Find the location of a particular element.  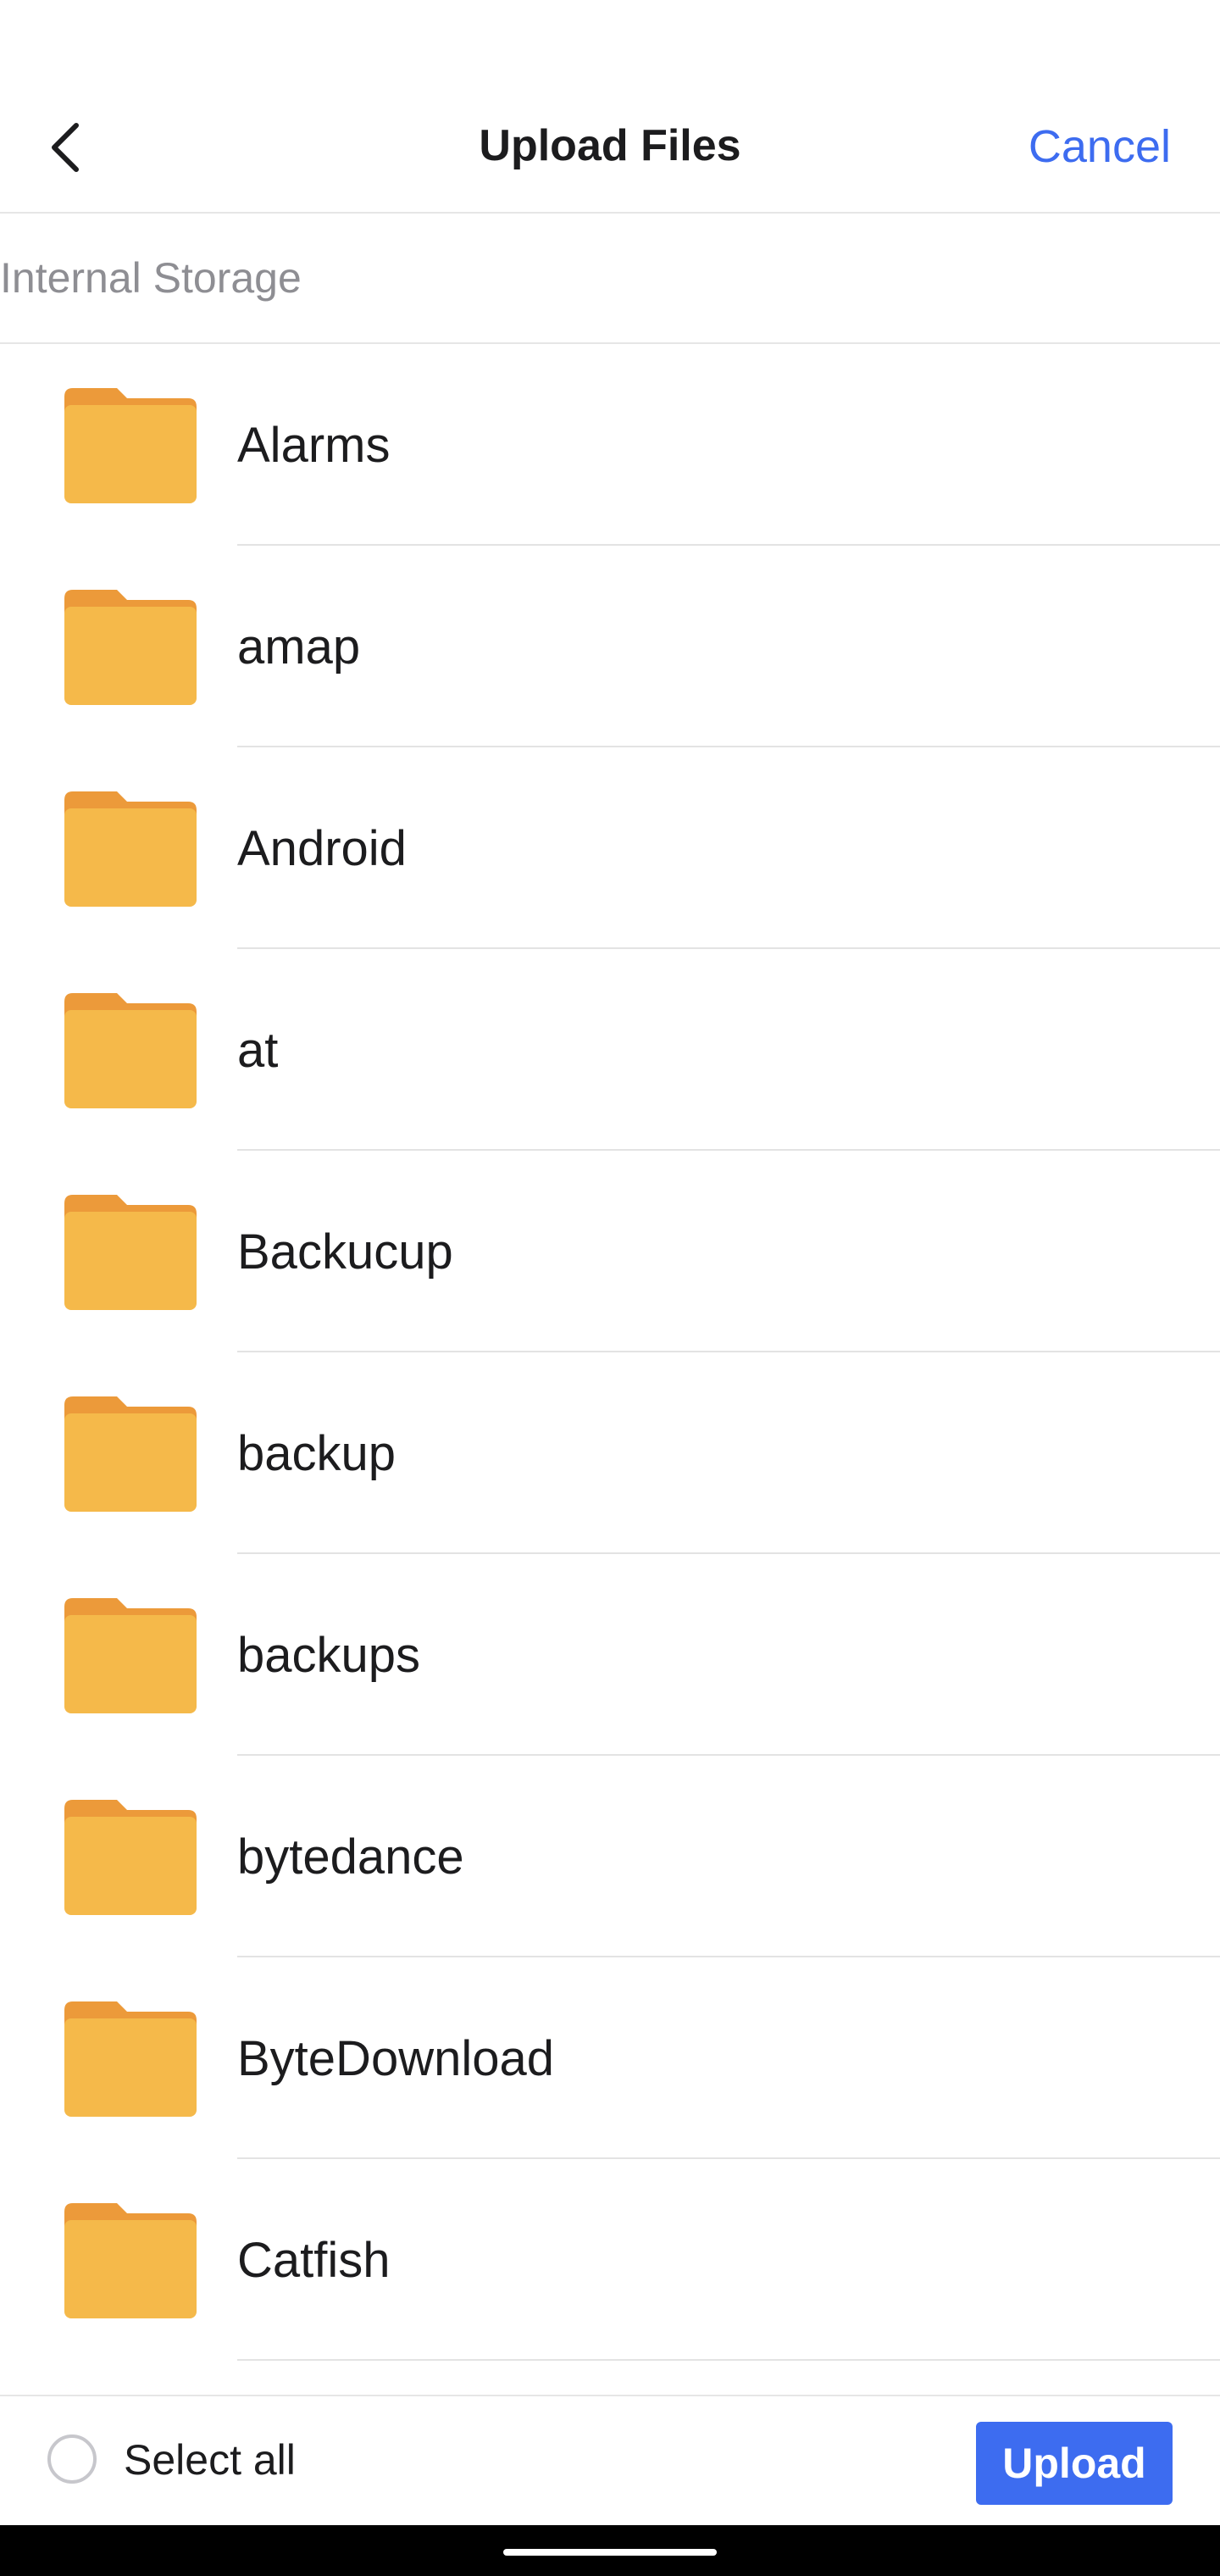

select-all-label: Select all is located at coordinates (210, 2459).